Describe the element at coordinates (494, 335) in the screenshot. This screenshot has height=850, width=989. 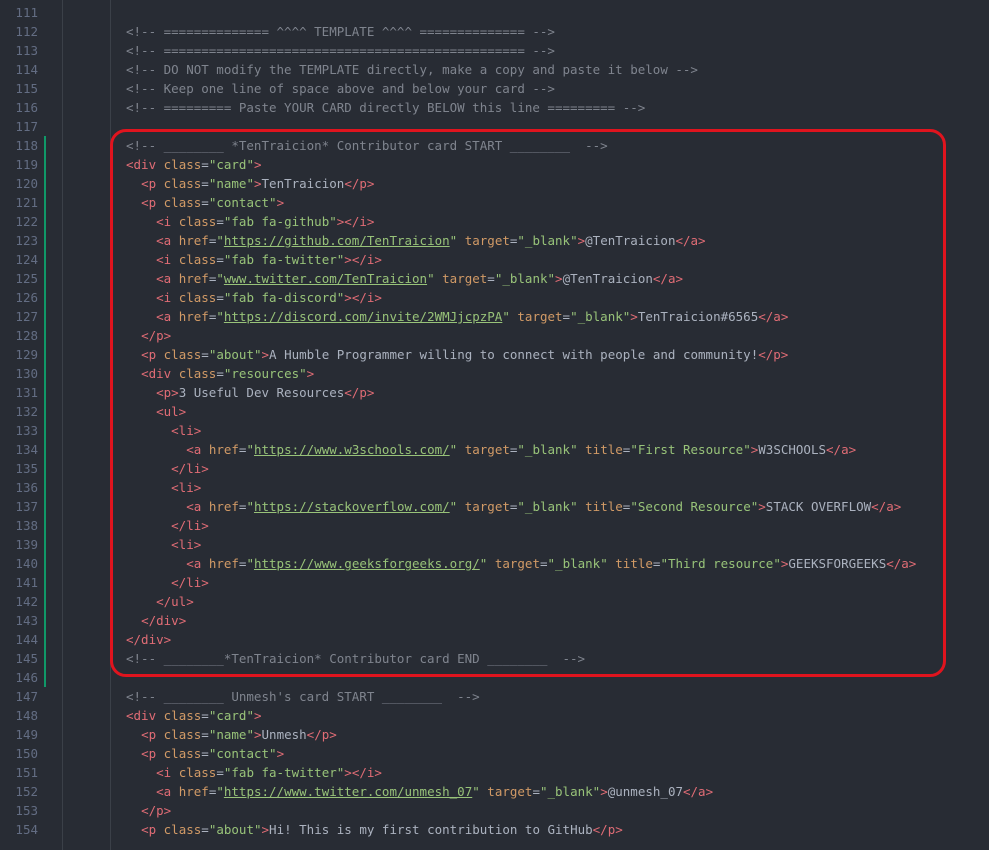
I see `code-line: 128 </p>` at that location.